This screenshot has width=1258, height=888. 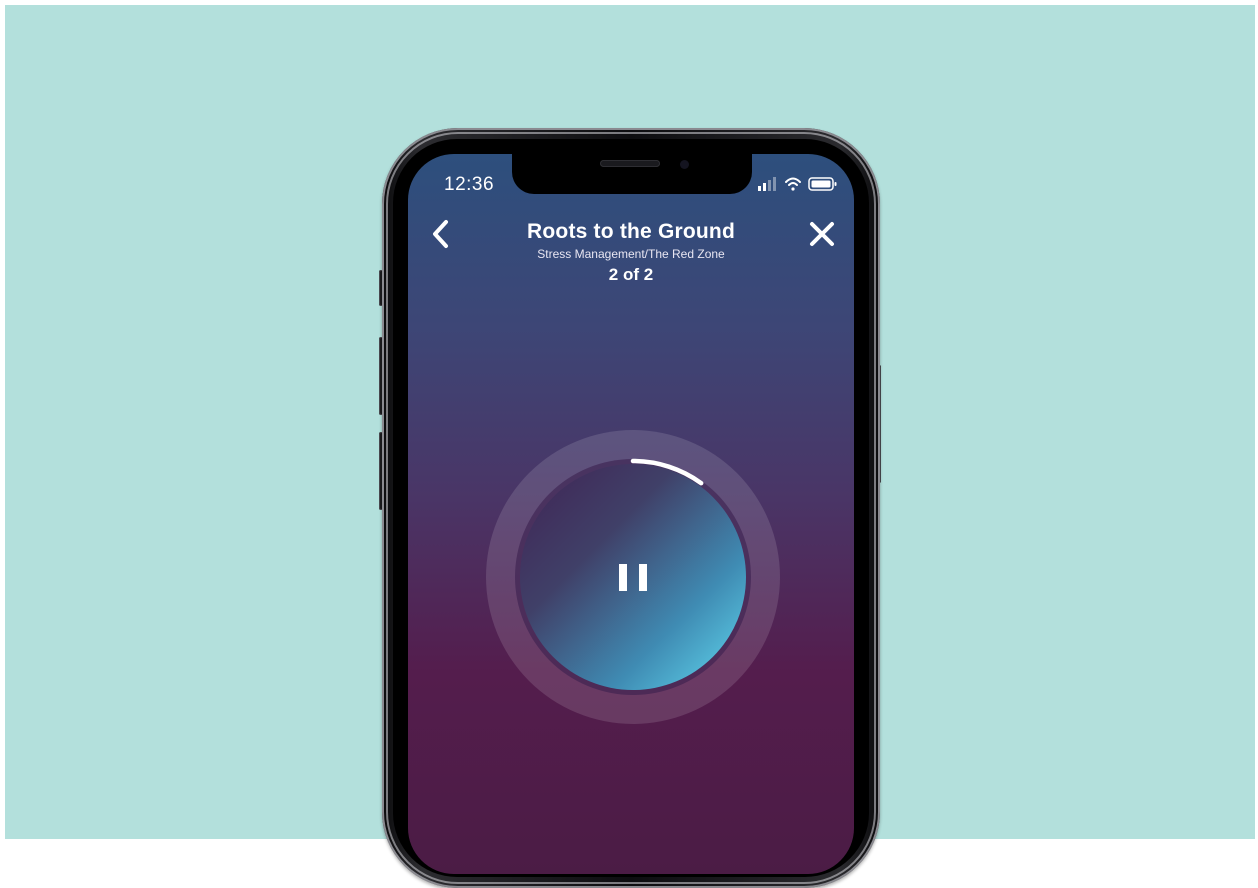 What do you see at coordinates (631, 274) in the screenshot?
I see `session-progress: 2 of 2` at bounding box center [631, 274].